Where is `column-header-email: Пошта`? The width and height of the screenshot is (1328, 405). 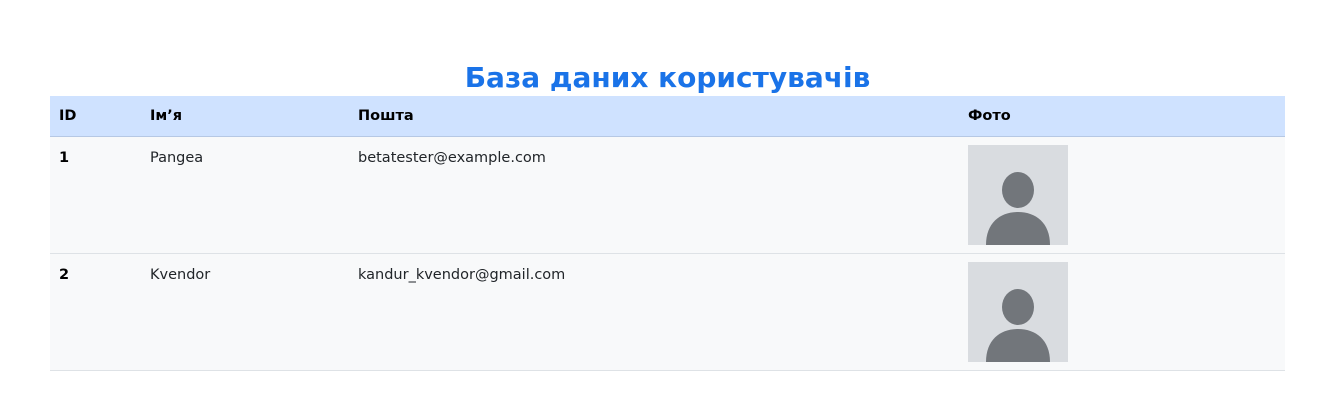
column-header-email: Пошта is located at coordinates (654, 116).